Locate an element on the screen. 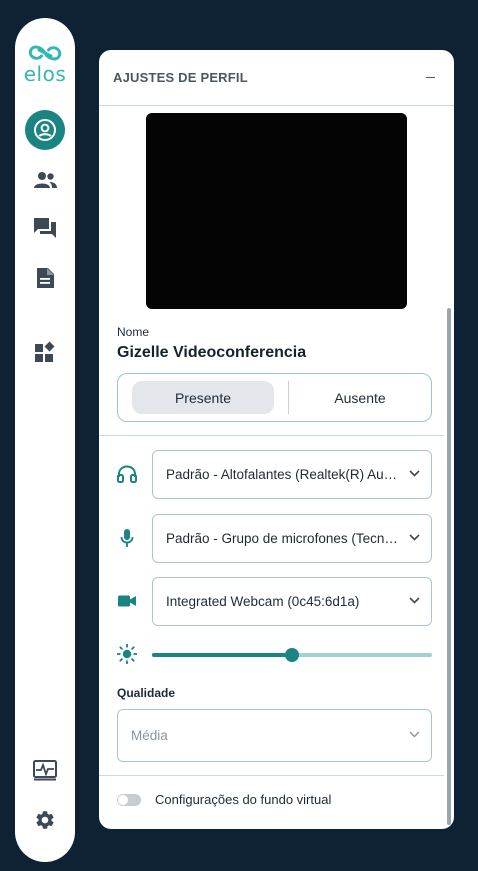 The width and height of the screenshot is (478, 871). quality-select: Média is located at coordinates (274, 735).